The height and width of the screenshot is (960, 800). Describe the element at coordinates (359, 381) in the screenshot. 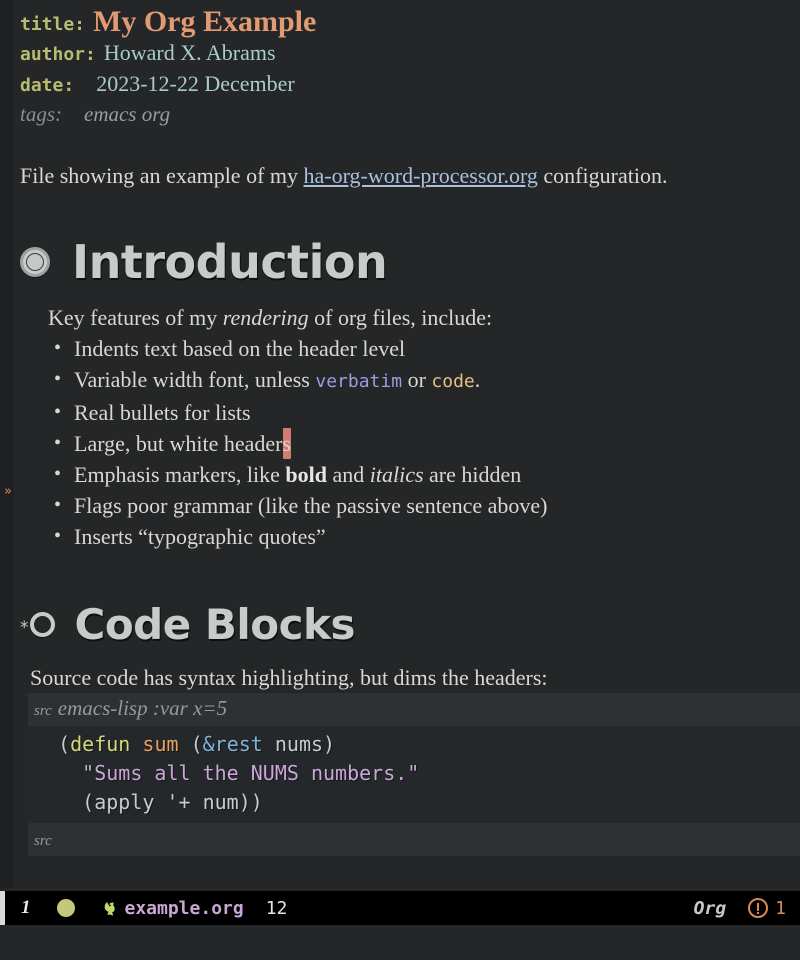

I see `verbatim-text: verbatim` at that location.